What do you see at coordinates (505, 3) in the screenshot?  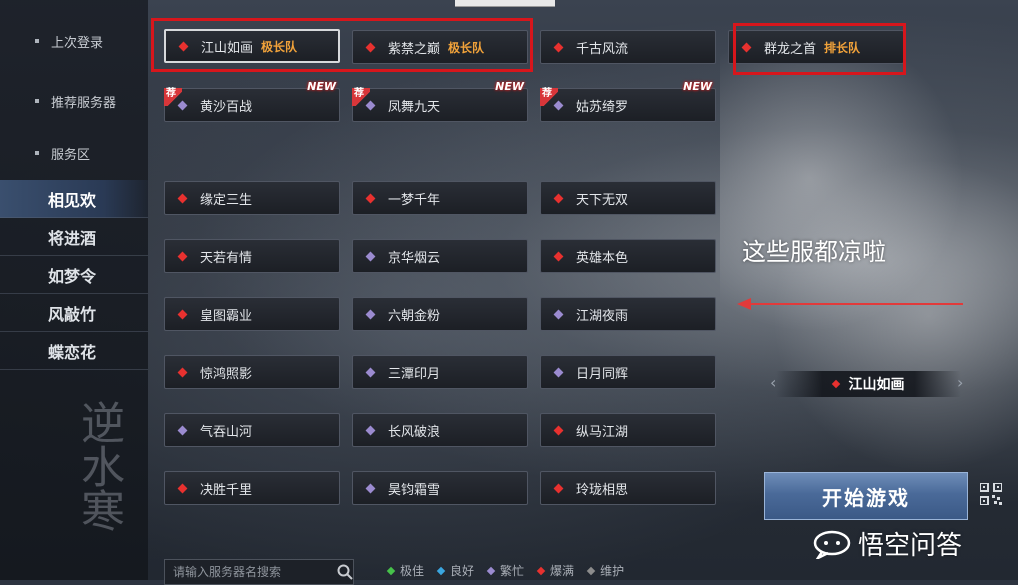 I see `top-tab-indicator` at bounding box center [505, 3].